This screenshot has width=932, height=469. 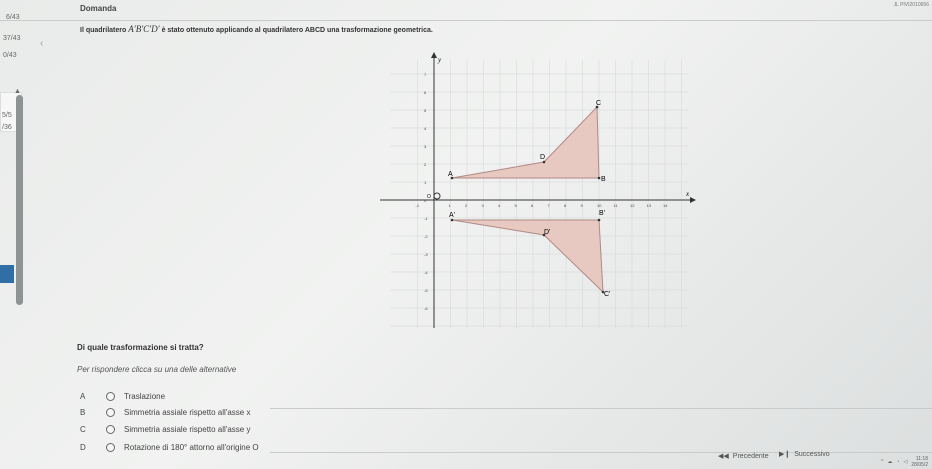 I want to click on point-b1, so click(x=599, y=220).